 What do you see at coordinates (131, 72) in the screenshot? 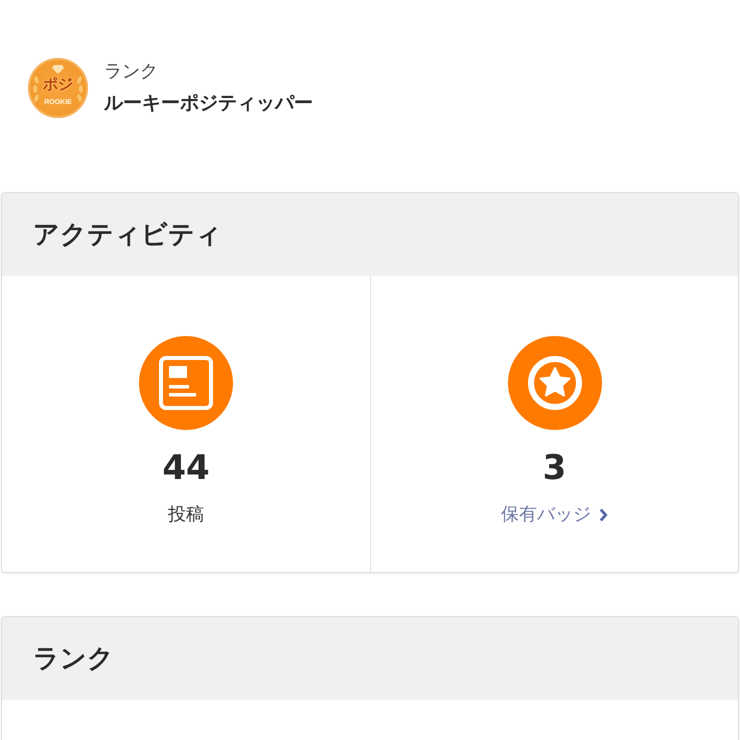
I see `rank-label: ランク` at bounding box center [131, 72].